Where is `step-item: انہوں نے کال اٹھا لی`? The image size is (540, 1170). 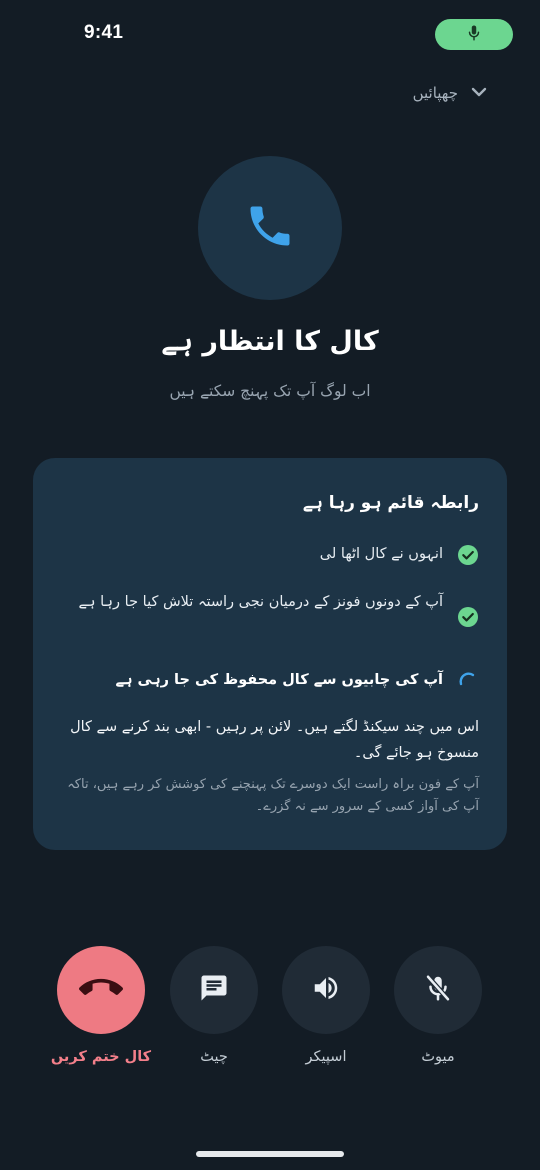 step-item: انہوں نے کال اٹھا لی is located at coordinates (271, 554).